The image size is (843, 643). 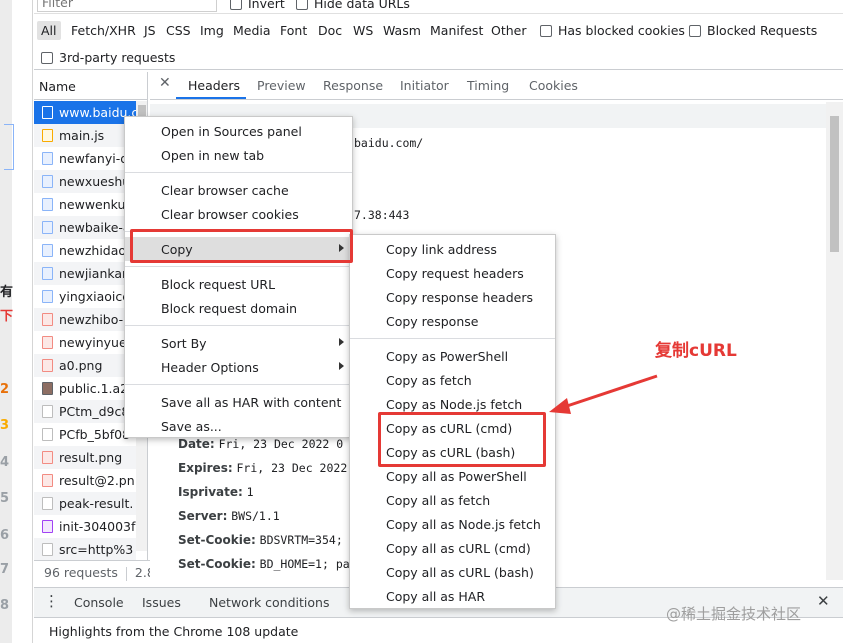 I want to click on filter-wasm: Wasm, so click(x=402, y=30).